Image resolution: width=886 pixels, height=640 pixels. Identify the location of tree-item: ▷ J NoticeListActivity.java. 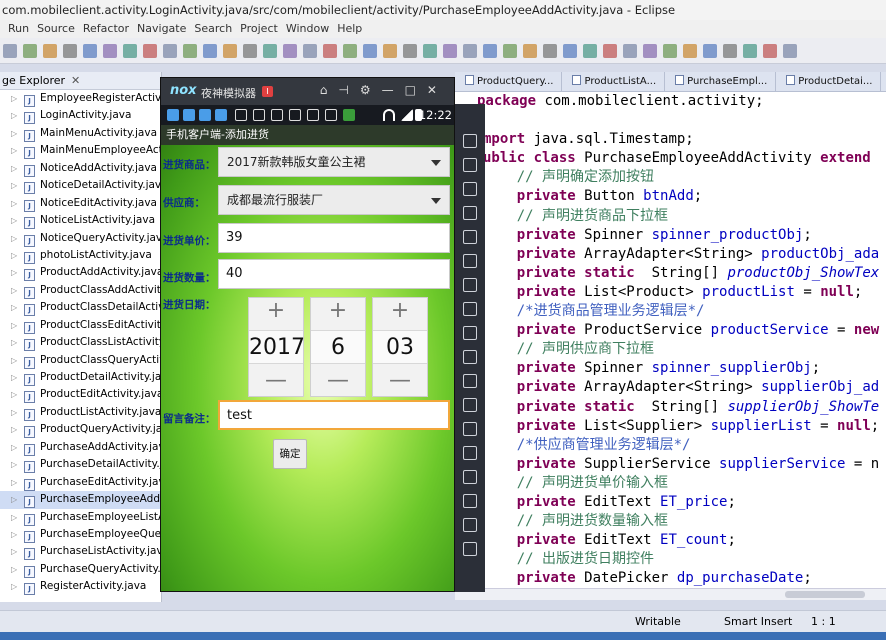
(80, 221).